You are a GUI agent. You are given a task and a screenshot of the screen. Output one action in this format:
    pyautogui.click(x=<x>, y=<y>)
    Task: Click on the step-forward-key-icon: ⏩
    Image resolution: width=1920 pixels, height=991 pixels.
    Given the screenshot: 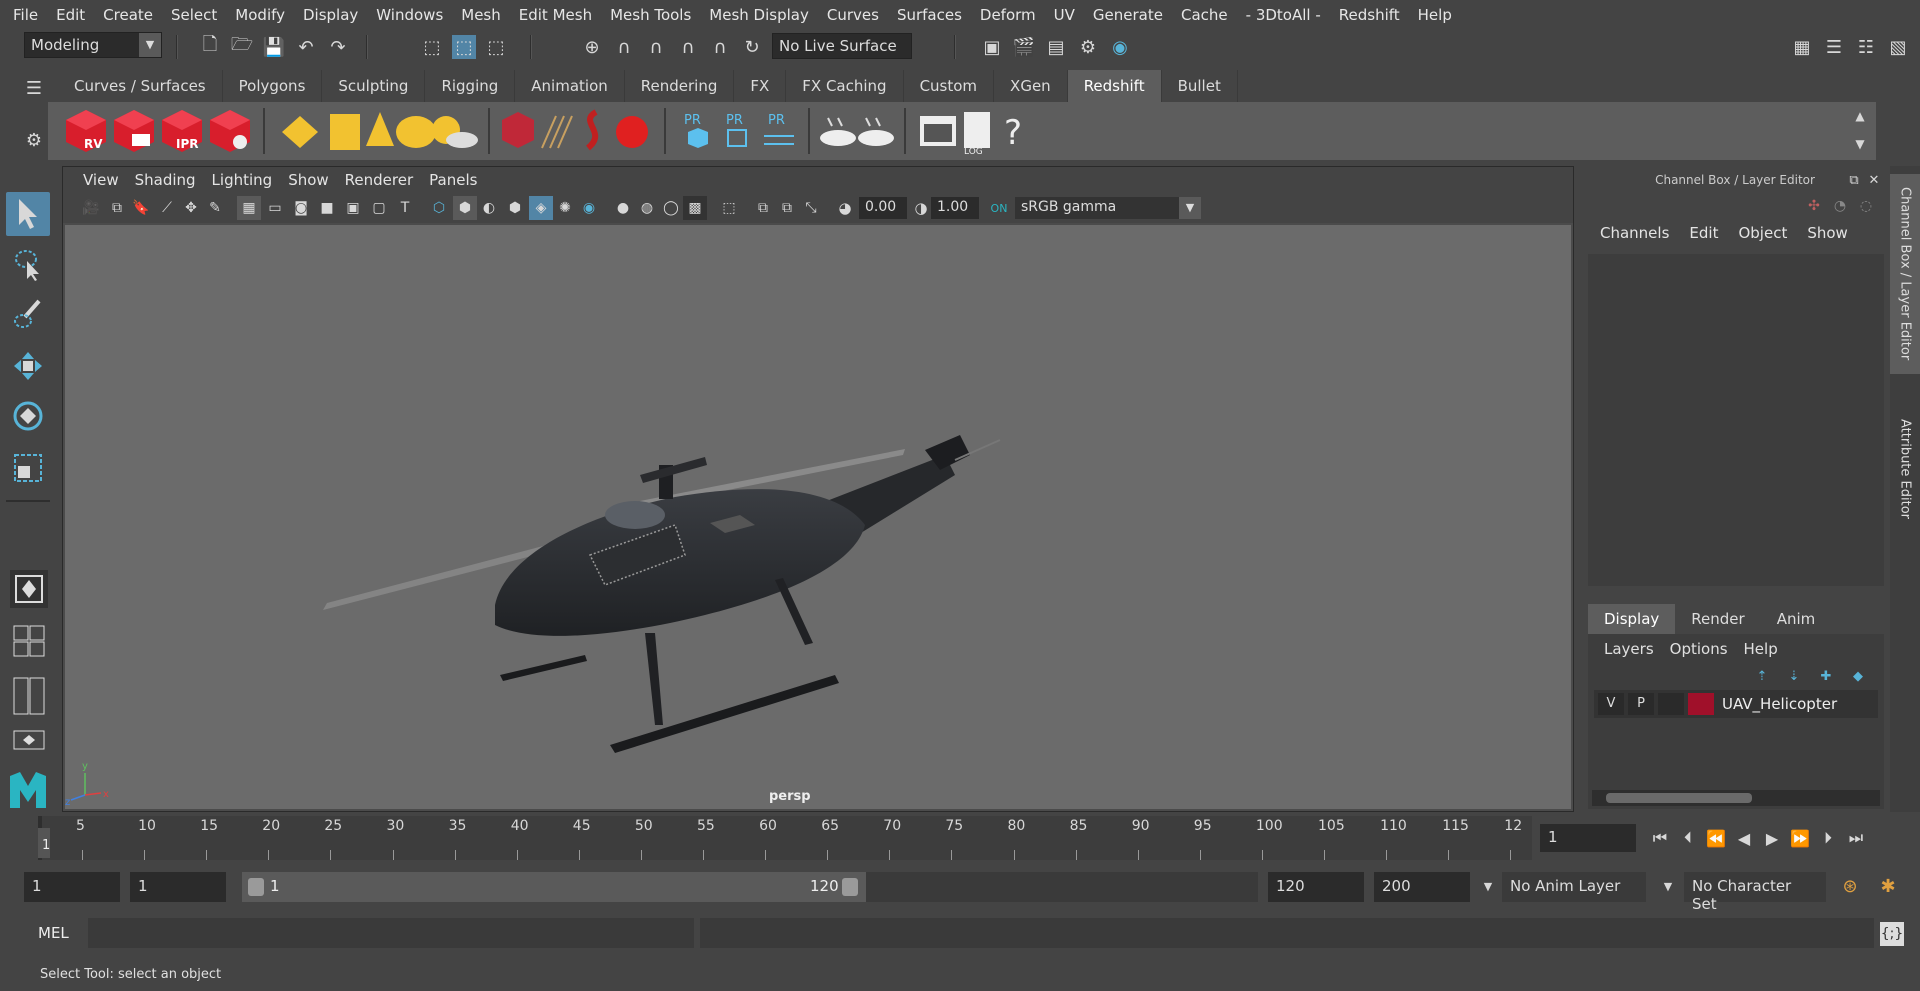 What is the action you would take?
    pyautogui.click(x=1800, y=838)
    